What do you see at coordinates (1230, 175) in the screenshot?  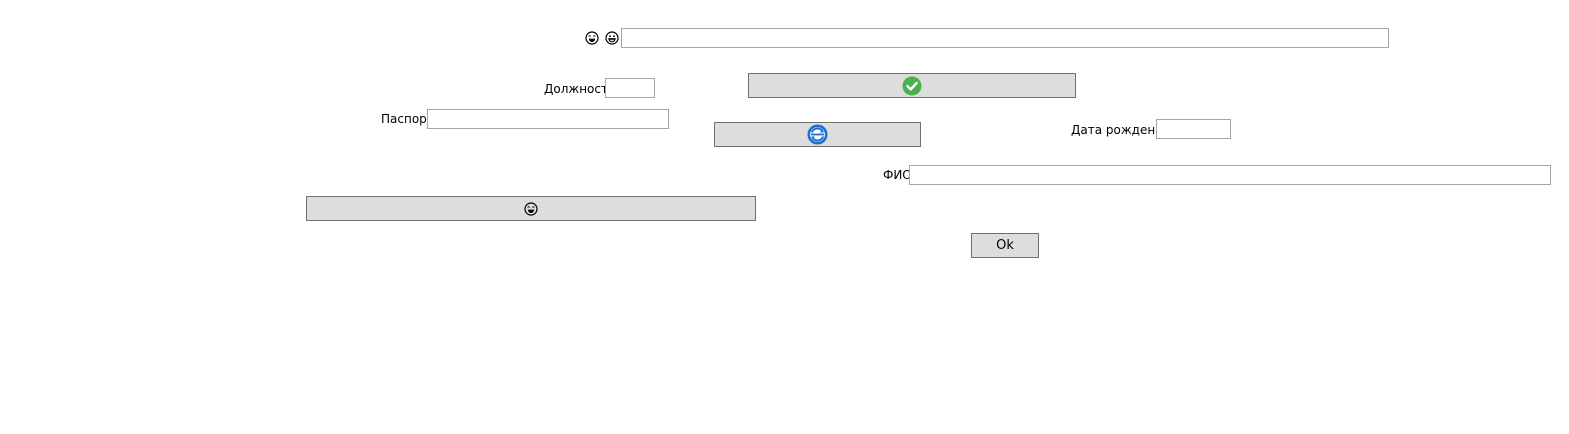 I see `full-name-input` at bounding box center [1230, 175].